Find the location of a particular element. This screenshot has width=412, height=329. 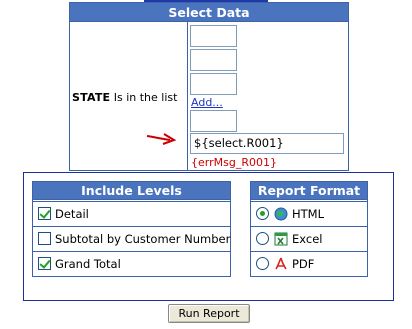

error-message: {errMsg_R001} is located at coordinates (234, 162).